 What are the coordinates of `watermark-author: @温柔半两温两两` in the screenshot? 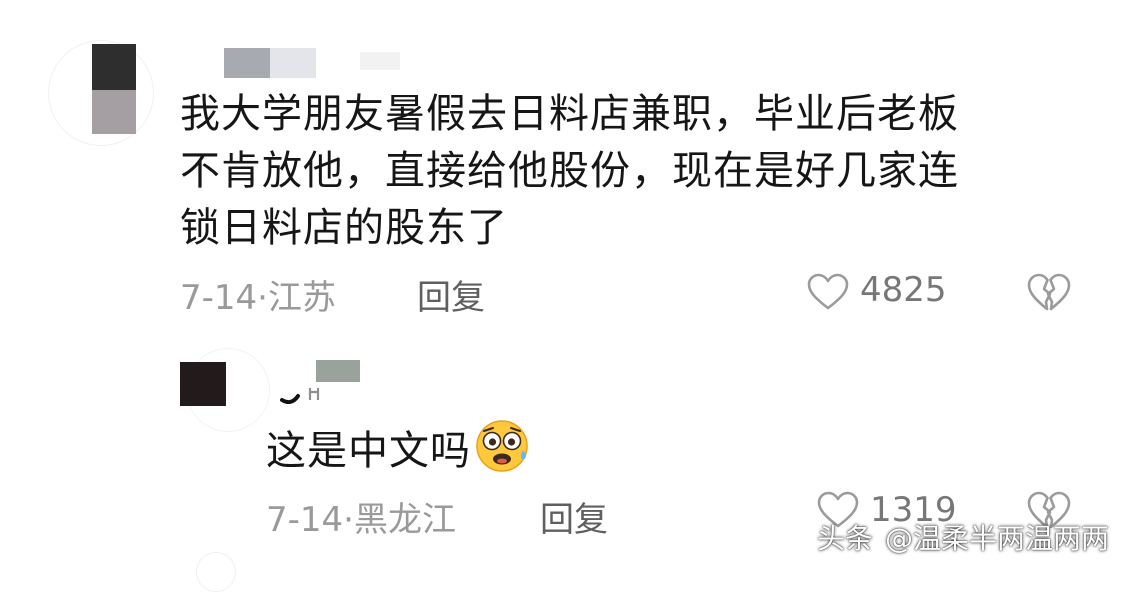 It's located at (996, 538).